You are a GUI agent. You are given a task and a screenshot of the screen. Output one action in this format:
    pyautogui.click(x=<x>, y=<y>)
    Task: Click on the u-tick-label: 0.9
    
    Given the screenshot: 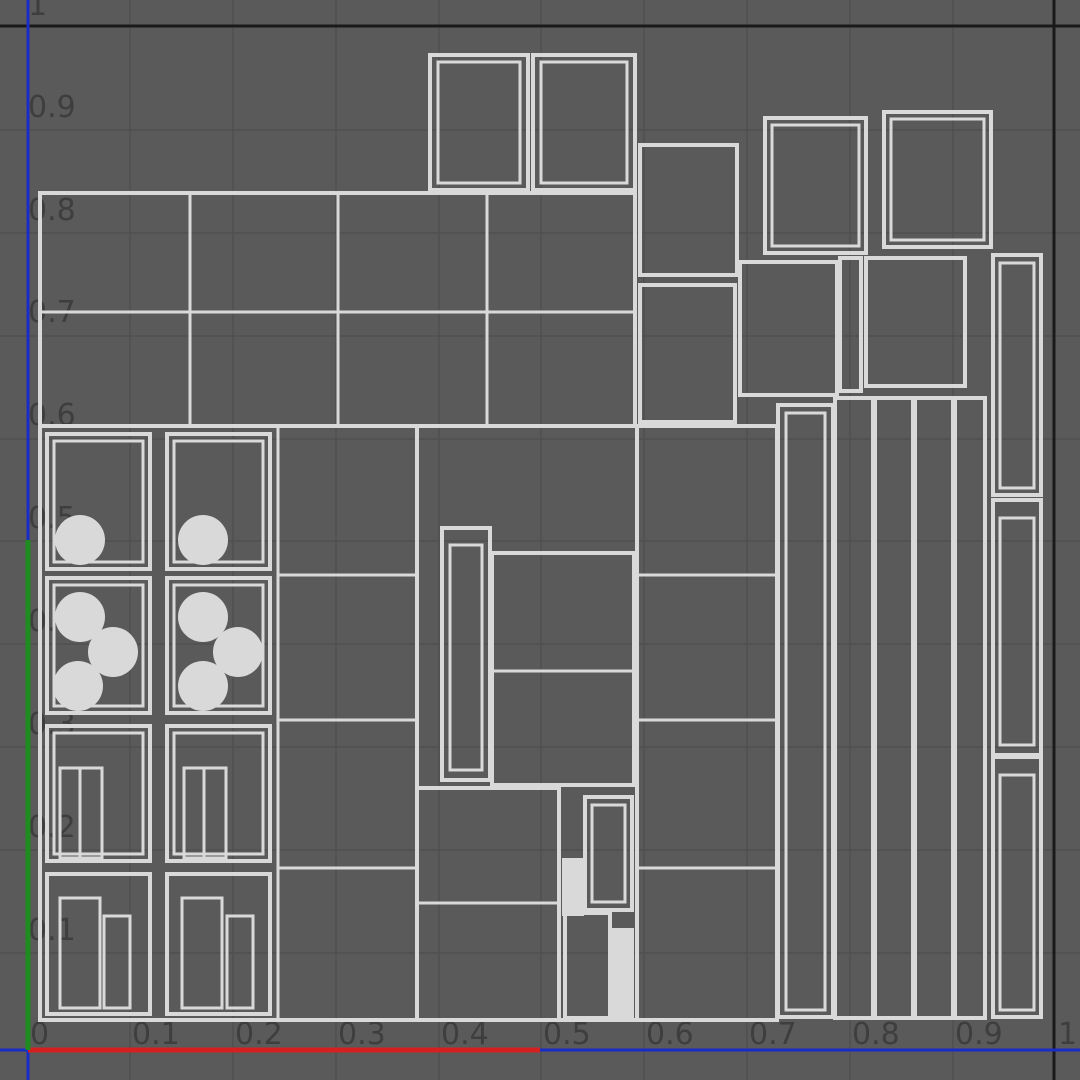 What is the action you would take?
    pyautogui.click(x=979, y=1034)
    